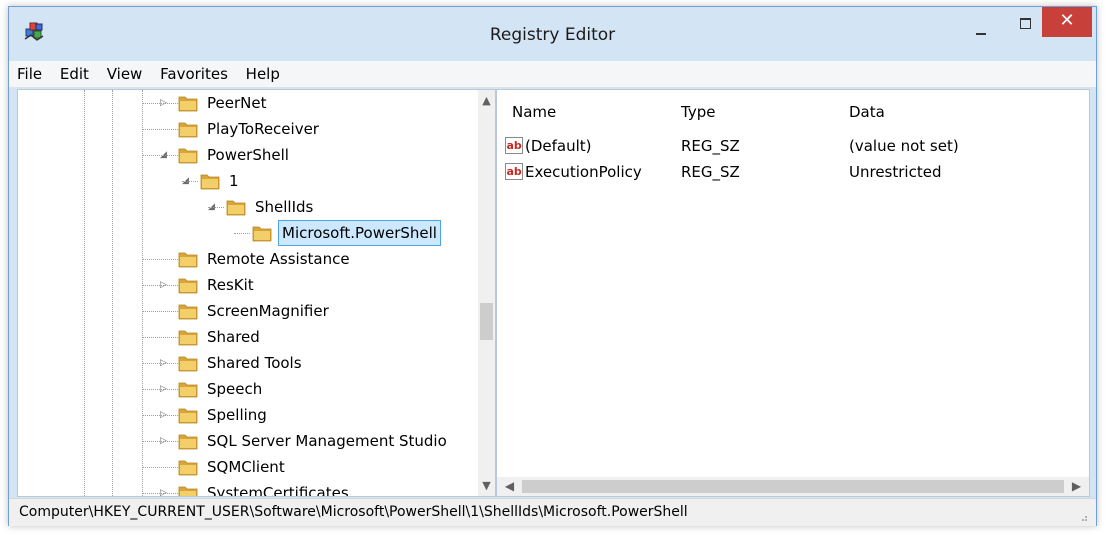 The width and height of the screenshot is (1105, 534). What do you see at coordinates (284, 207) in the screenshot?
I see `tree-node-label: ShellIds` at bounding box center [284, 207].